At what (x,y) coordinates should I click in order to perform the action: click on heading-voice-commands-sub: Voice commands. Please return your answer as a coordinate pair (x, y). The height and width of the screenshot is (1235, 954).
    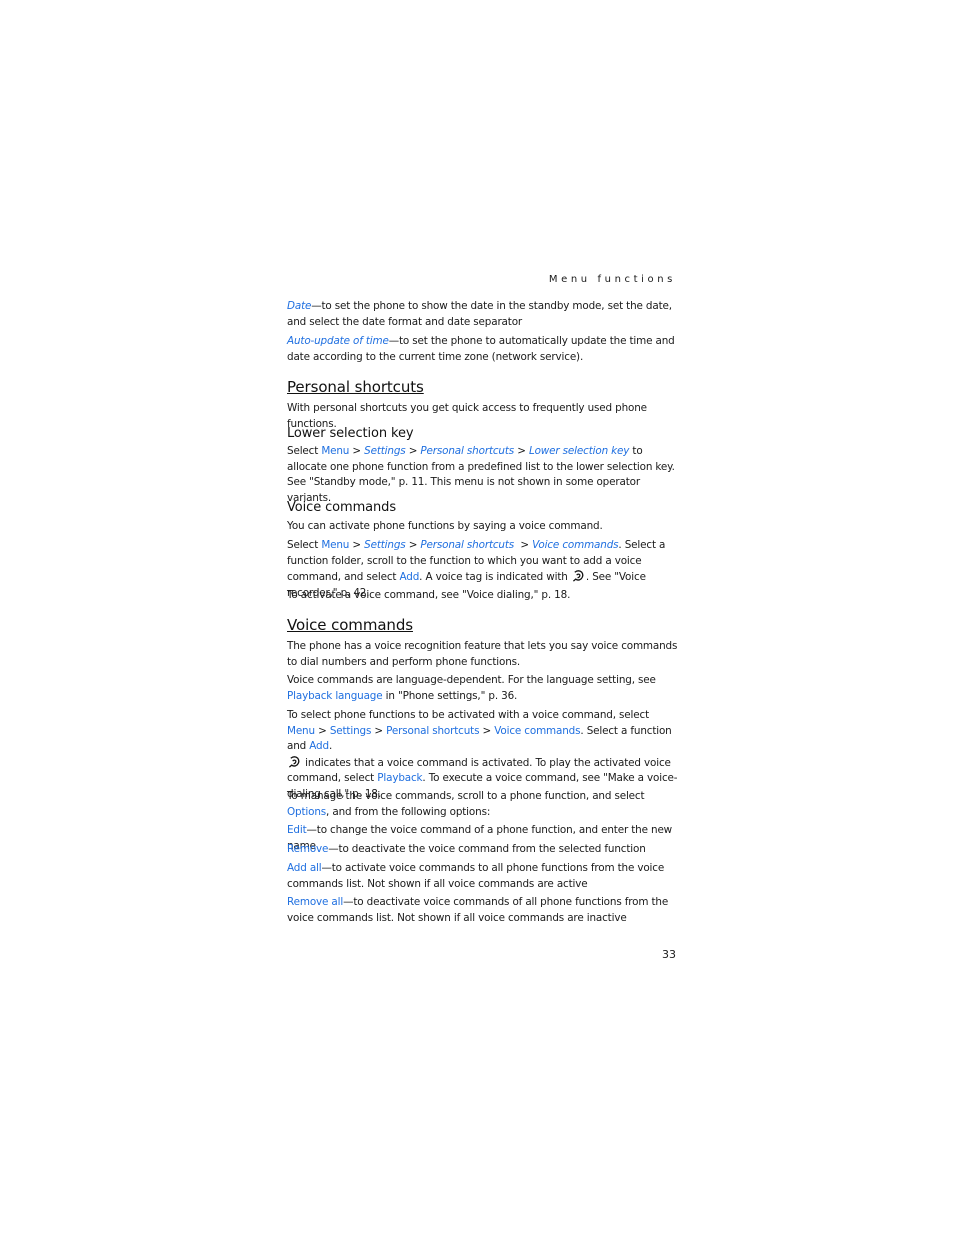
    Looking at the image, I should click on (341, 507).